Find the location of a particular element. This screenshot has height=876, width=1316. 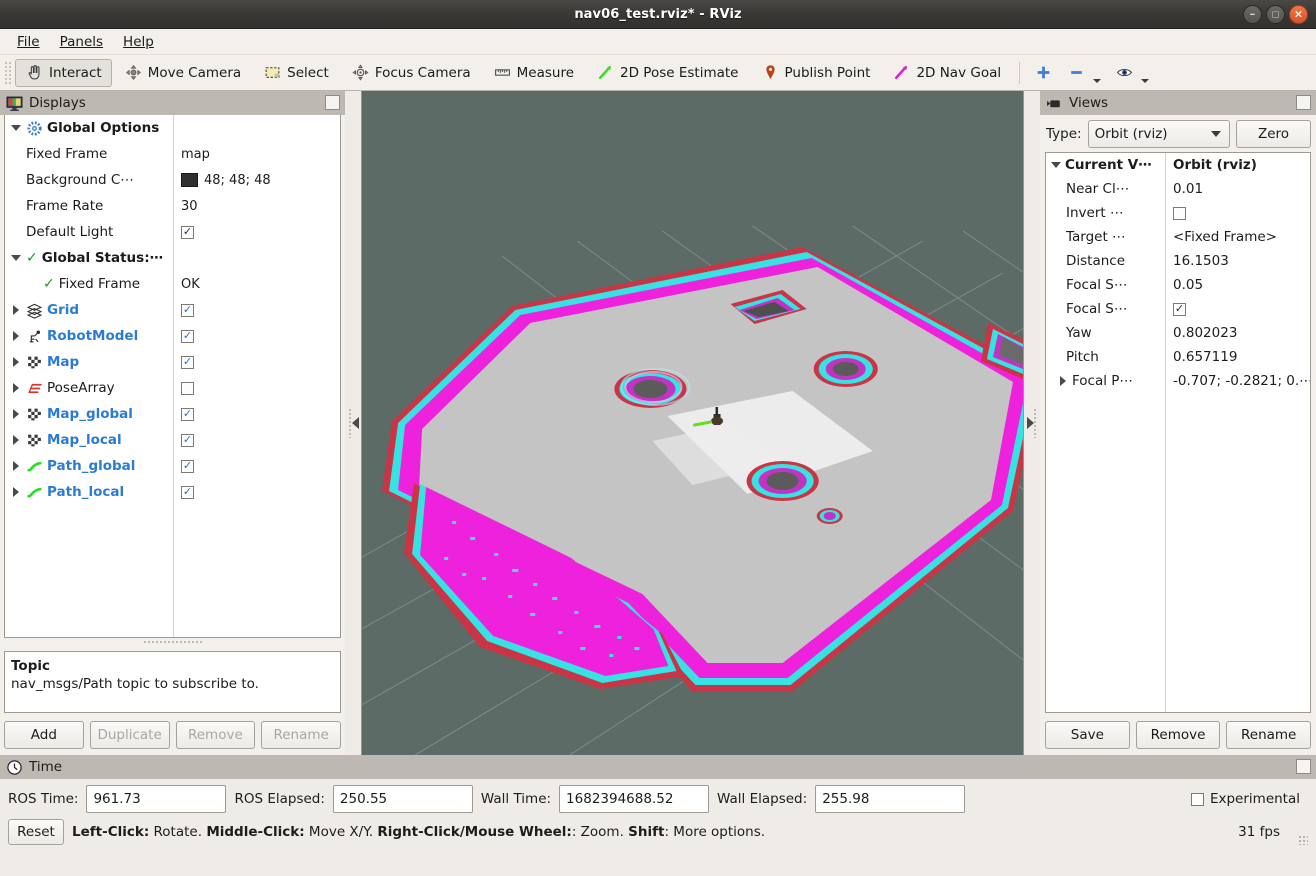

view-property-value: 0.05 is located at coordinates (1237, 285).